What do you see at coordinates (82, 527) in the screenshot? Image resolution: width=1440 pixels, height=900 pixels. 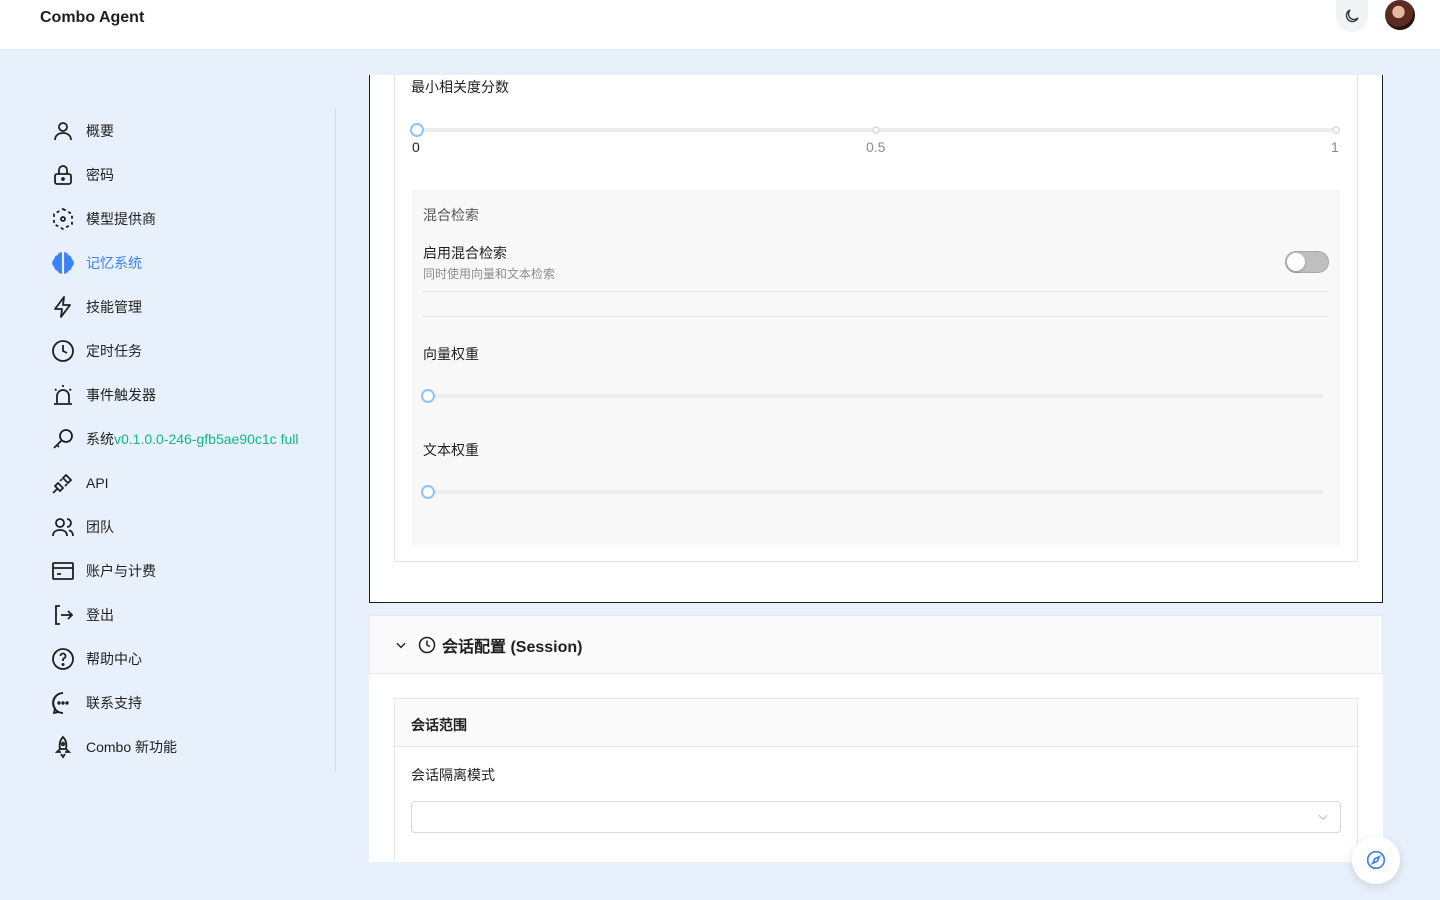 I see `sidebar-item-team: 团队` at bounding box center [82, 527].